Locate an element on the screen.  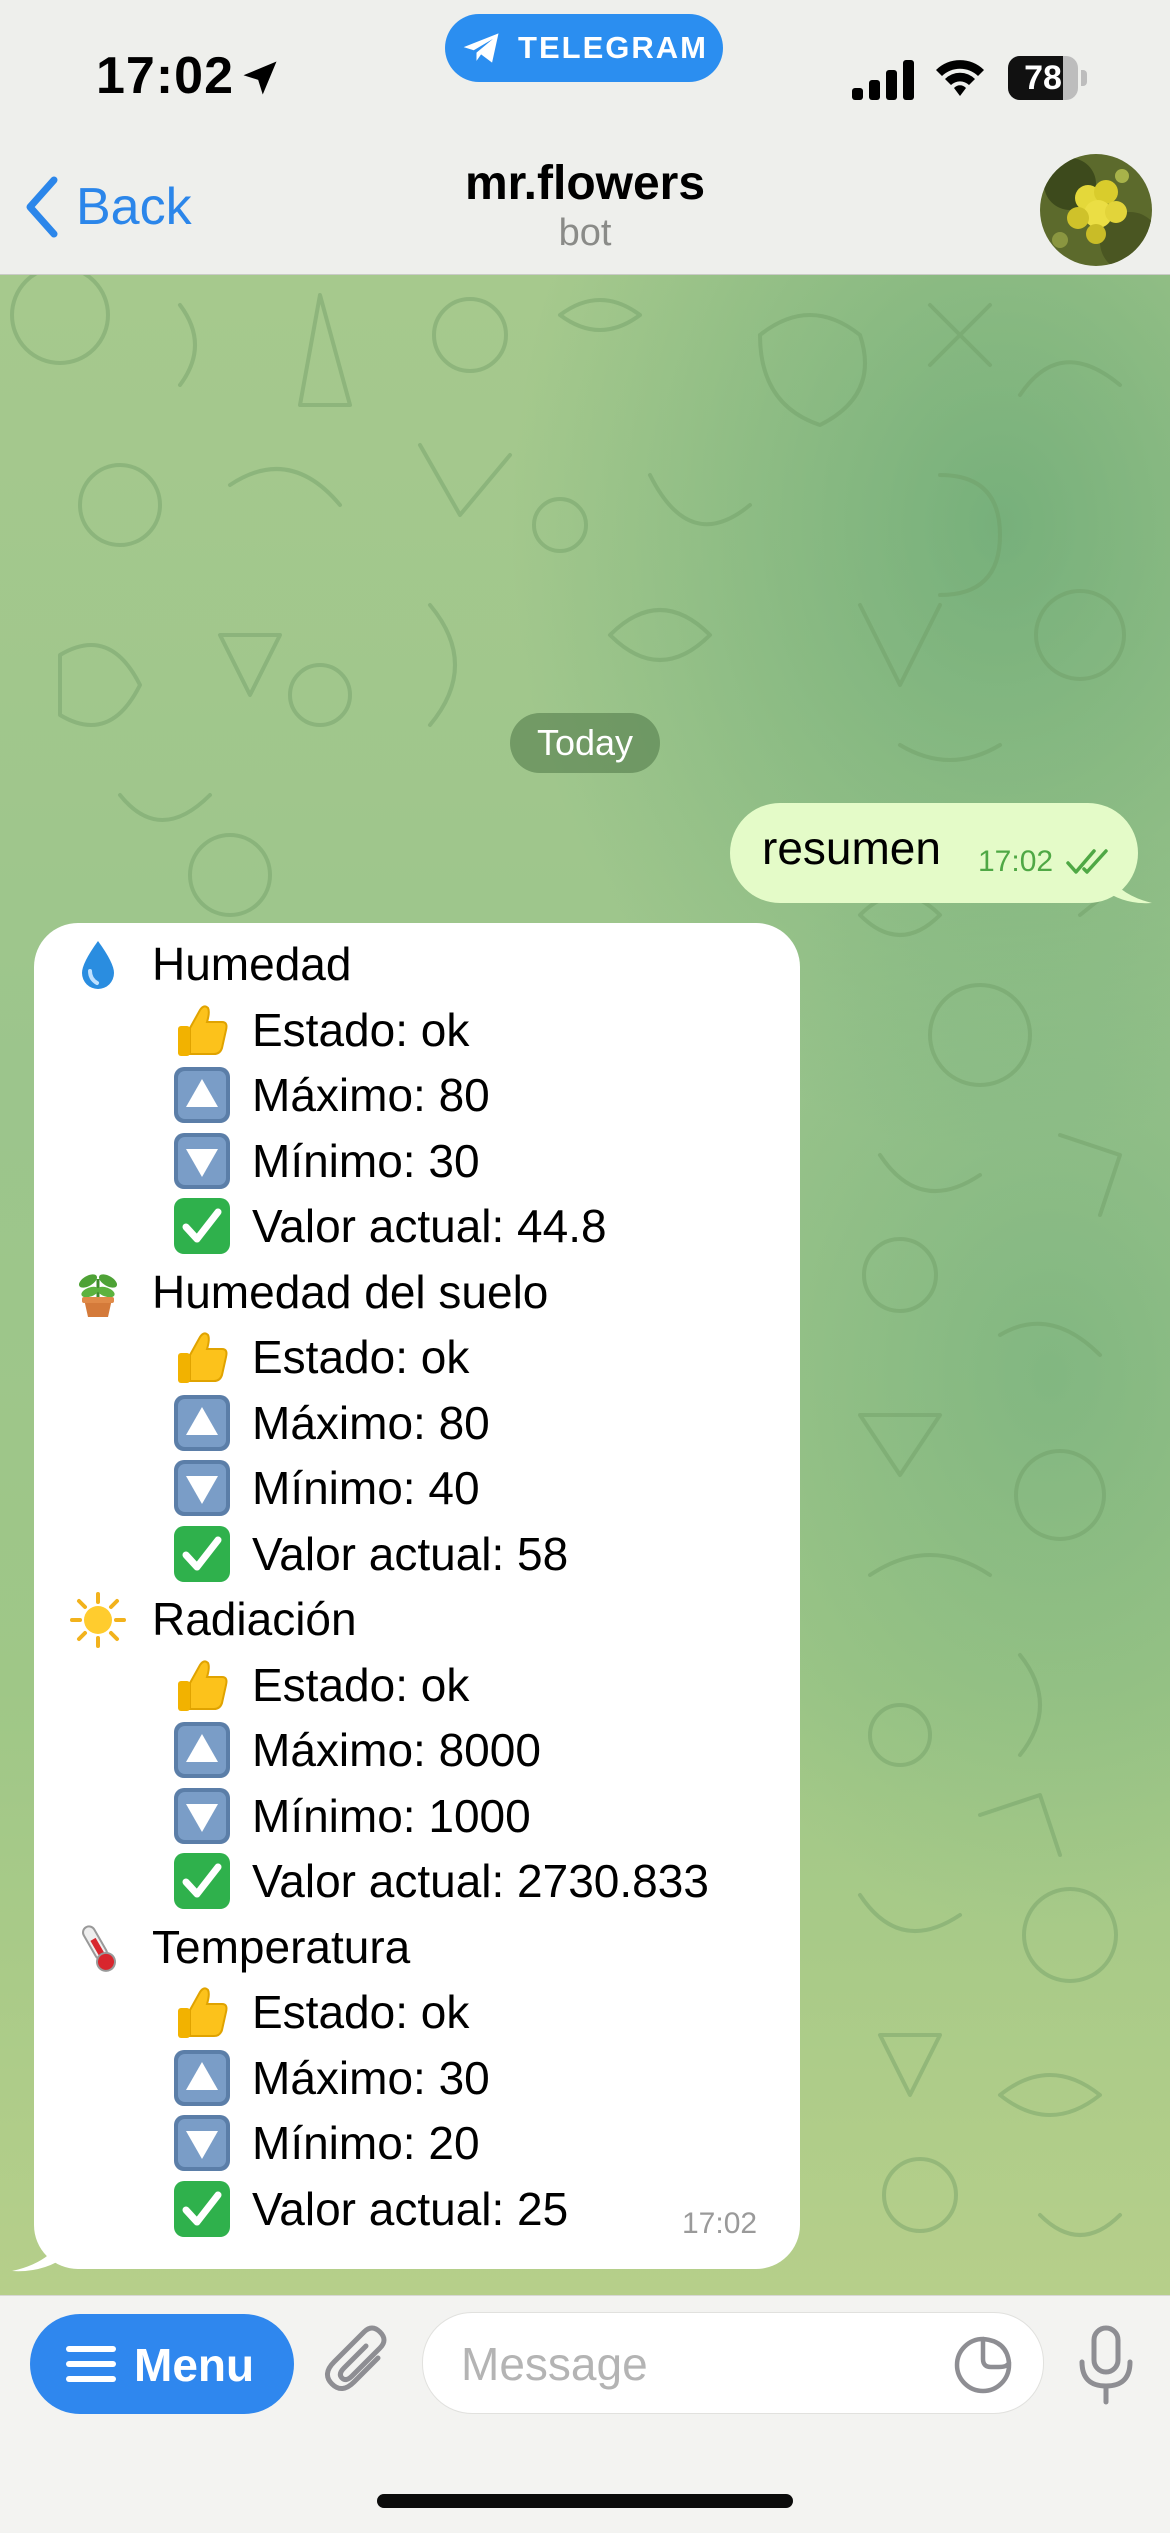
section-title: Humedad del suelo is located at coordinates (350, 1291).